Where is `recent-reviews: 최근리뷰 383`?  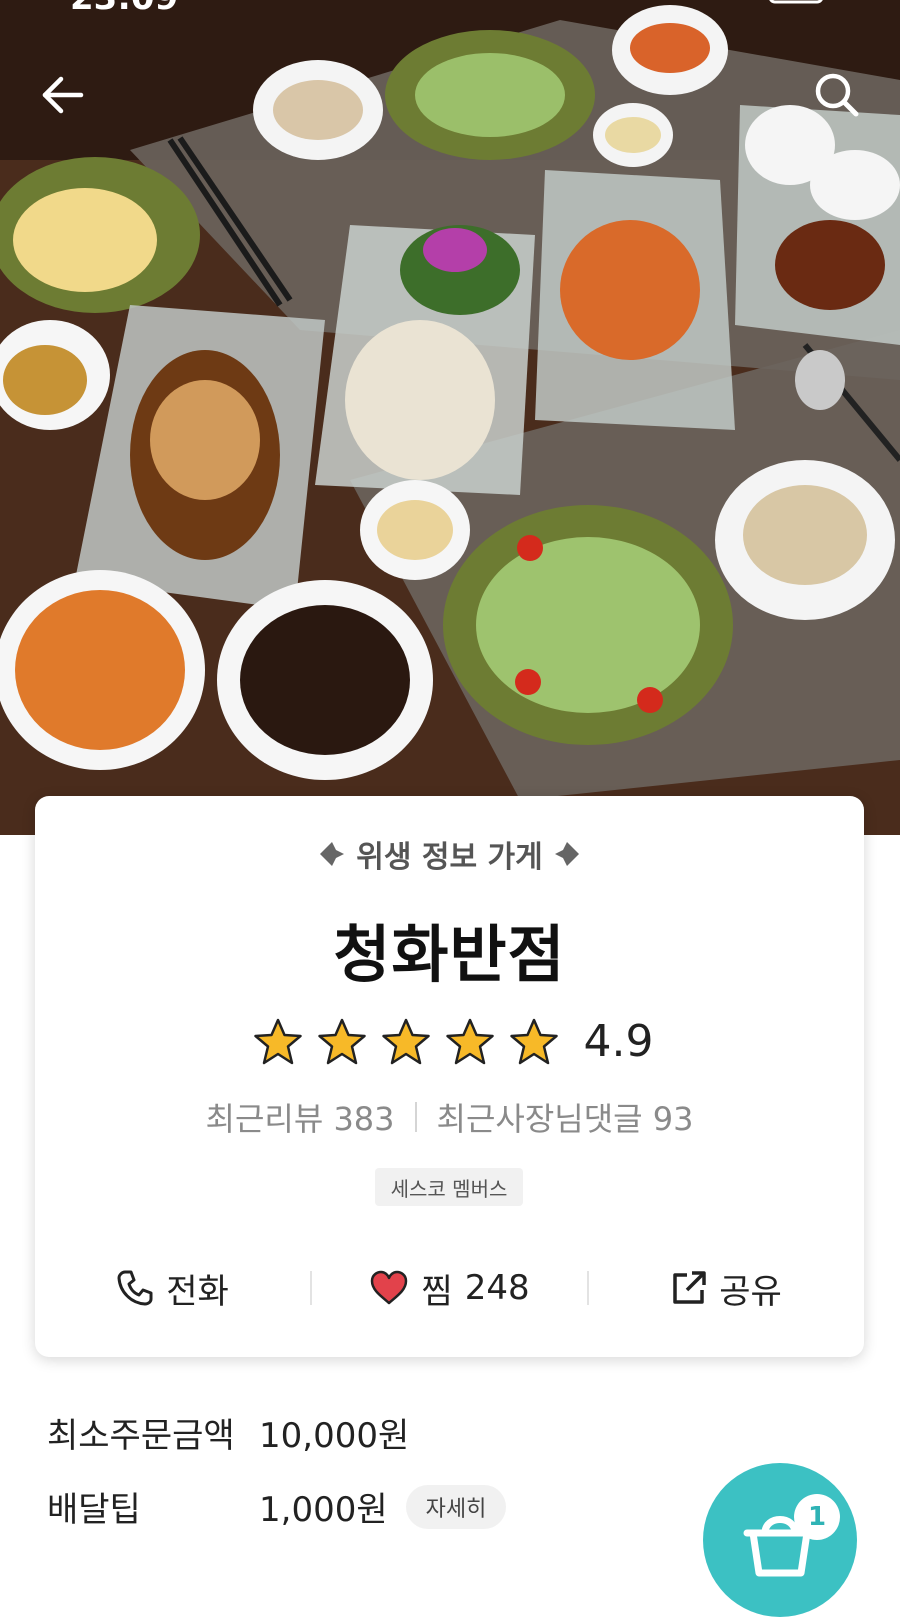 recent-reviews: 최근리뷰 383 is located at coordinates (300, 1117).